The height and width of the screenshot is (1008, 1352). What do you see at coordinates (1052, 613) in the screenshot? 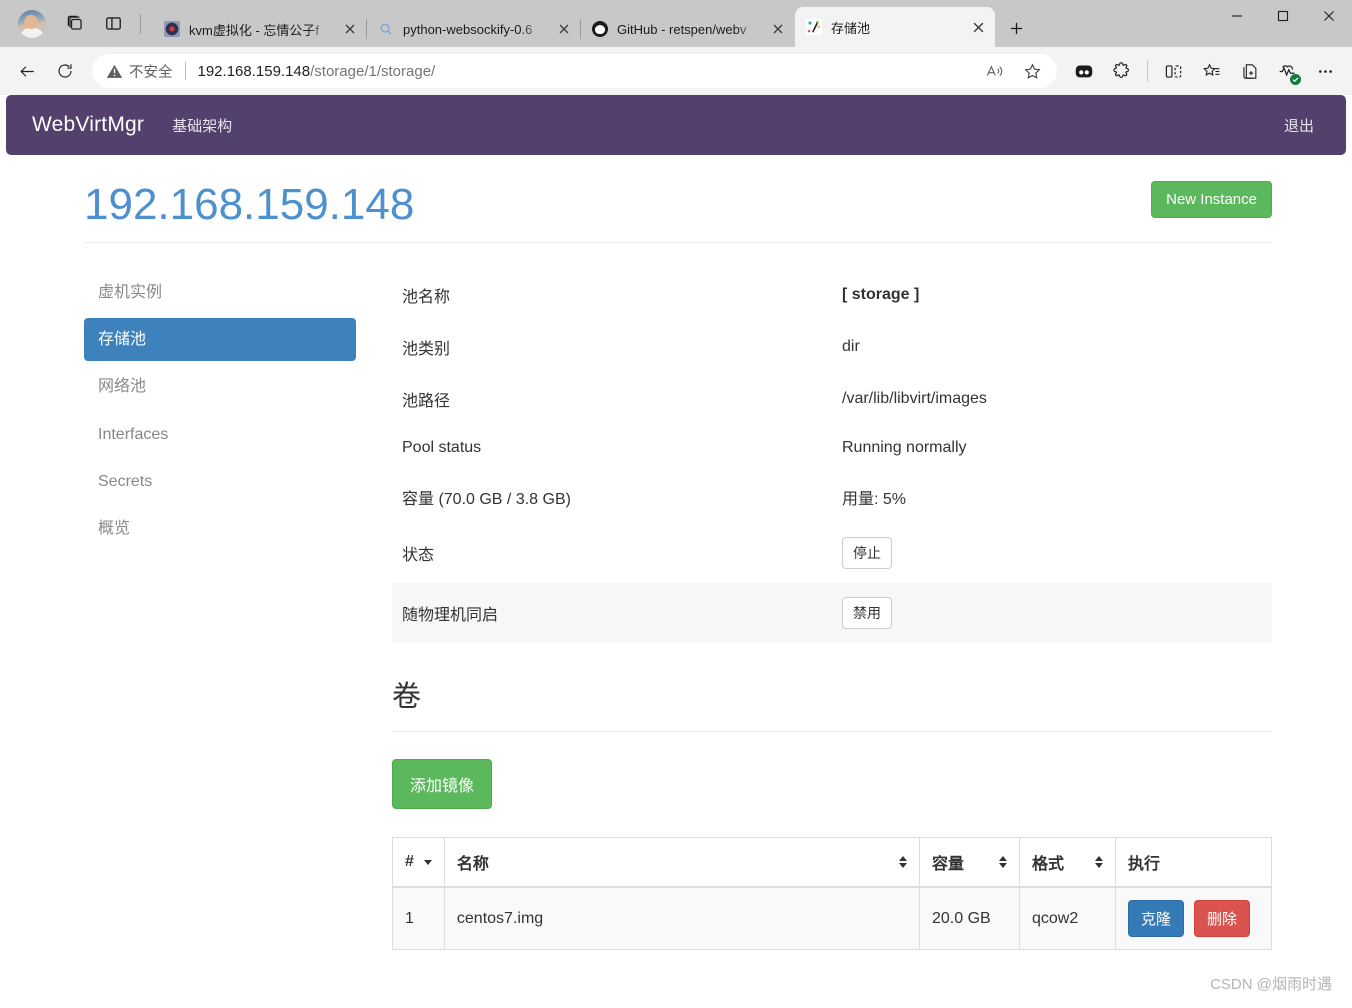
I see `info-value: 禁用` at bounding box center [1052, 613].